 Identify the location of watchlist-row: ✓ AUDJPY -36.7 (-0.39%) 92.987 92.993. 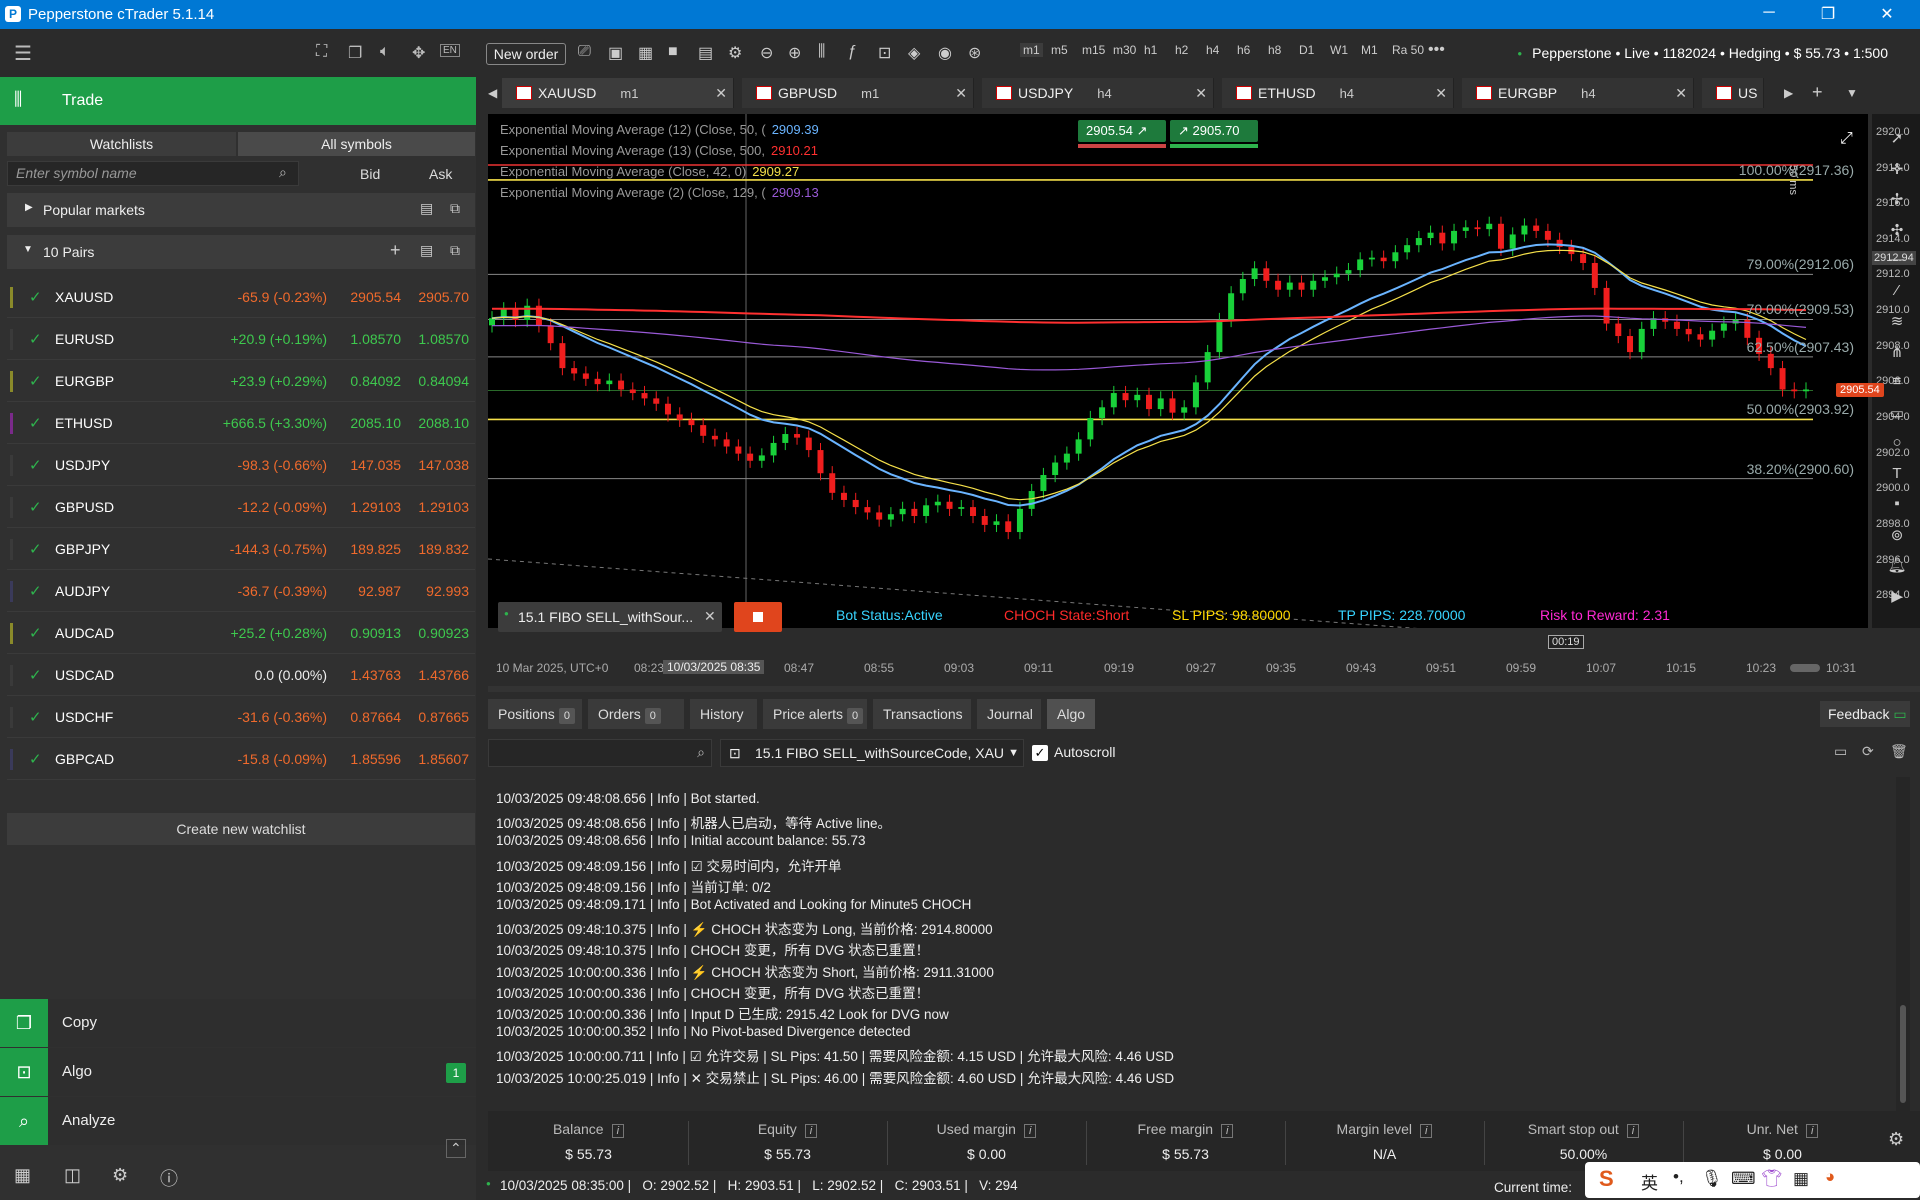
(241, 591).